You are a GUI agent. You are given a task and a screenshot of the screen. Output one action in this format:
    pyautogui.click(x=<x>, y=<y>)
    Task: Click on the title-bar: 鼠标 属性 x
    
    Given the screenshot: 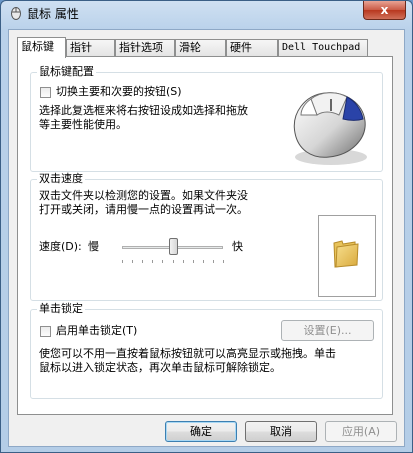 What is the action you would take?
    pyautogui.click(x=206, y=13)
    